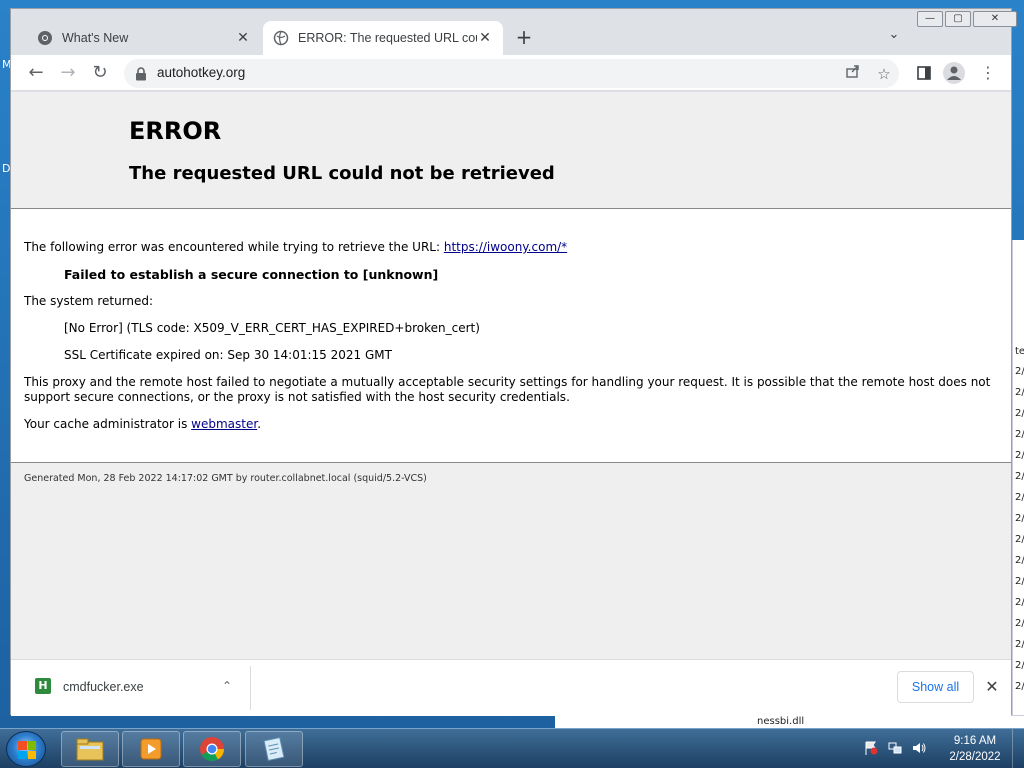 This screenshot has width=1024, height=768. I want to click on clock-date: 2/28/2022, so click(975, 757).